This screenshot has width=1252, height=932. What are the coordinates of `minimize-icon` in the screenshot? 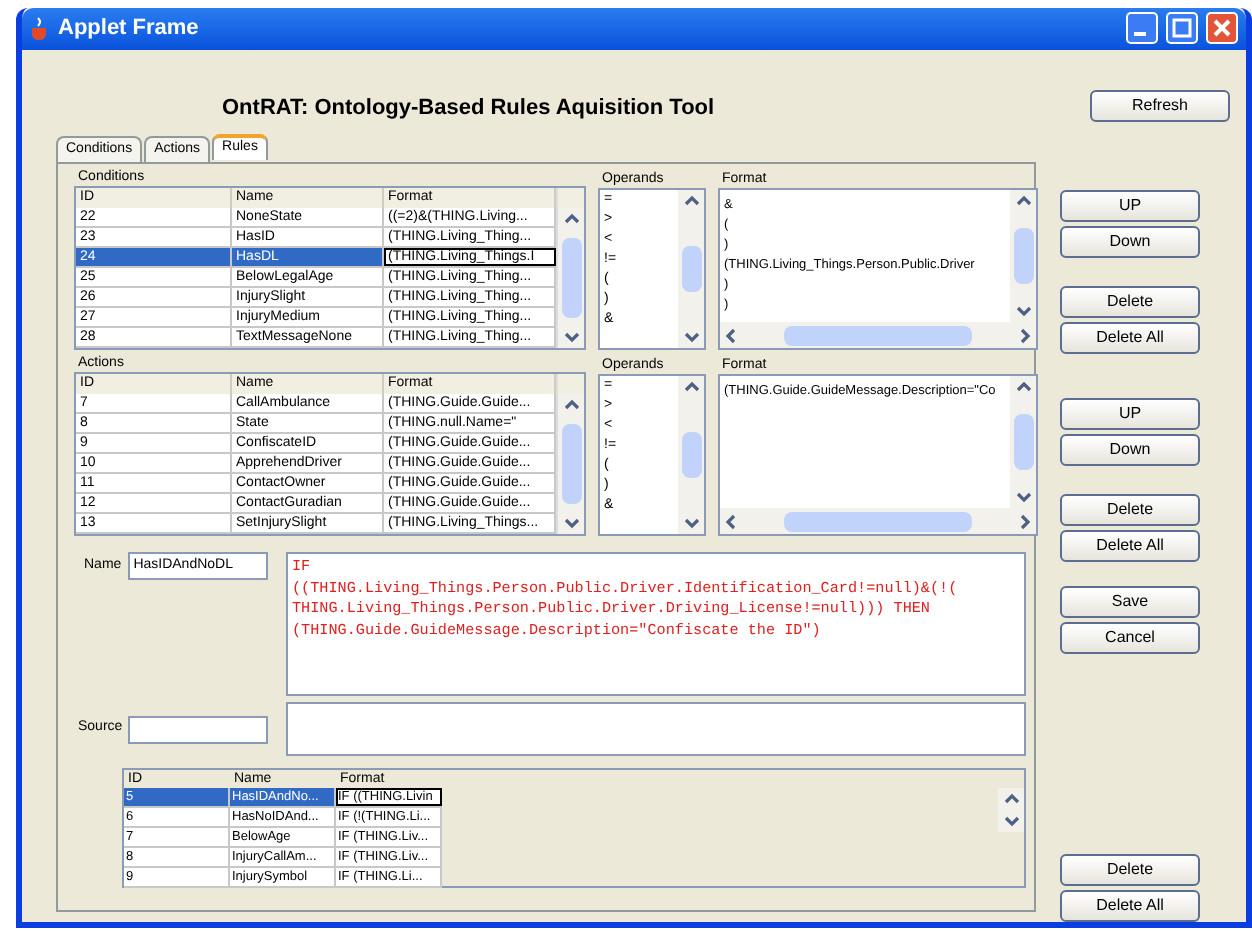 It's located at (1142, 28).